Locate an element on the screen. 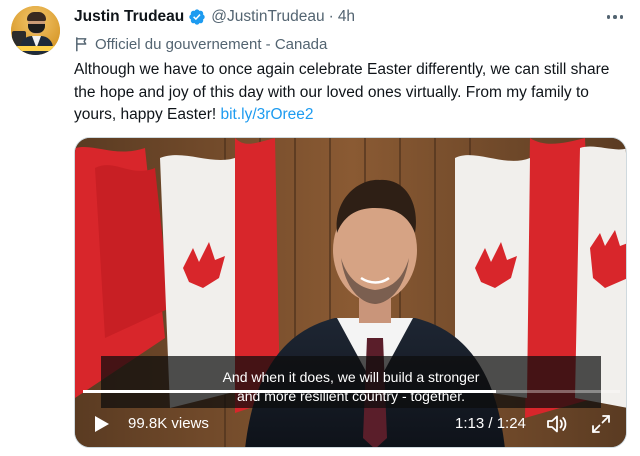  video-controls: 99.8K views 1:13 / 1:24 is located at coordinates (350, 424).